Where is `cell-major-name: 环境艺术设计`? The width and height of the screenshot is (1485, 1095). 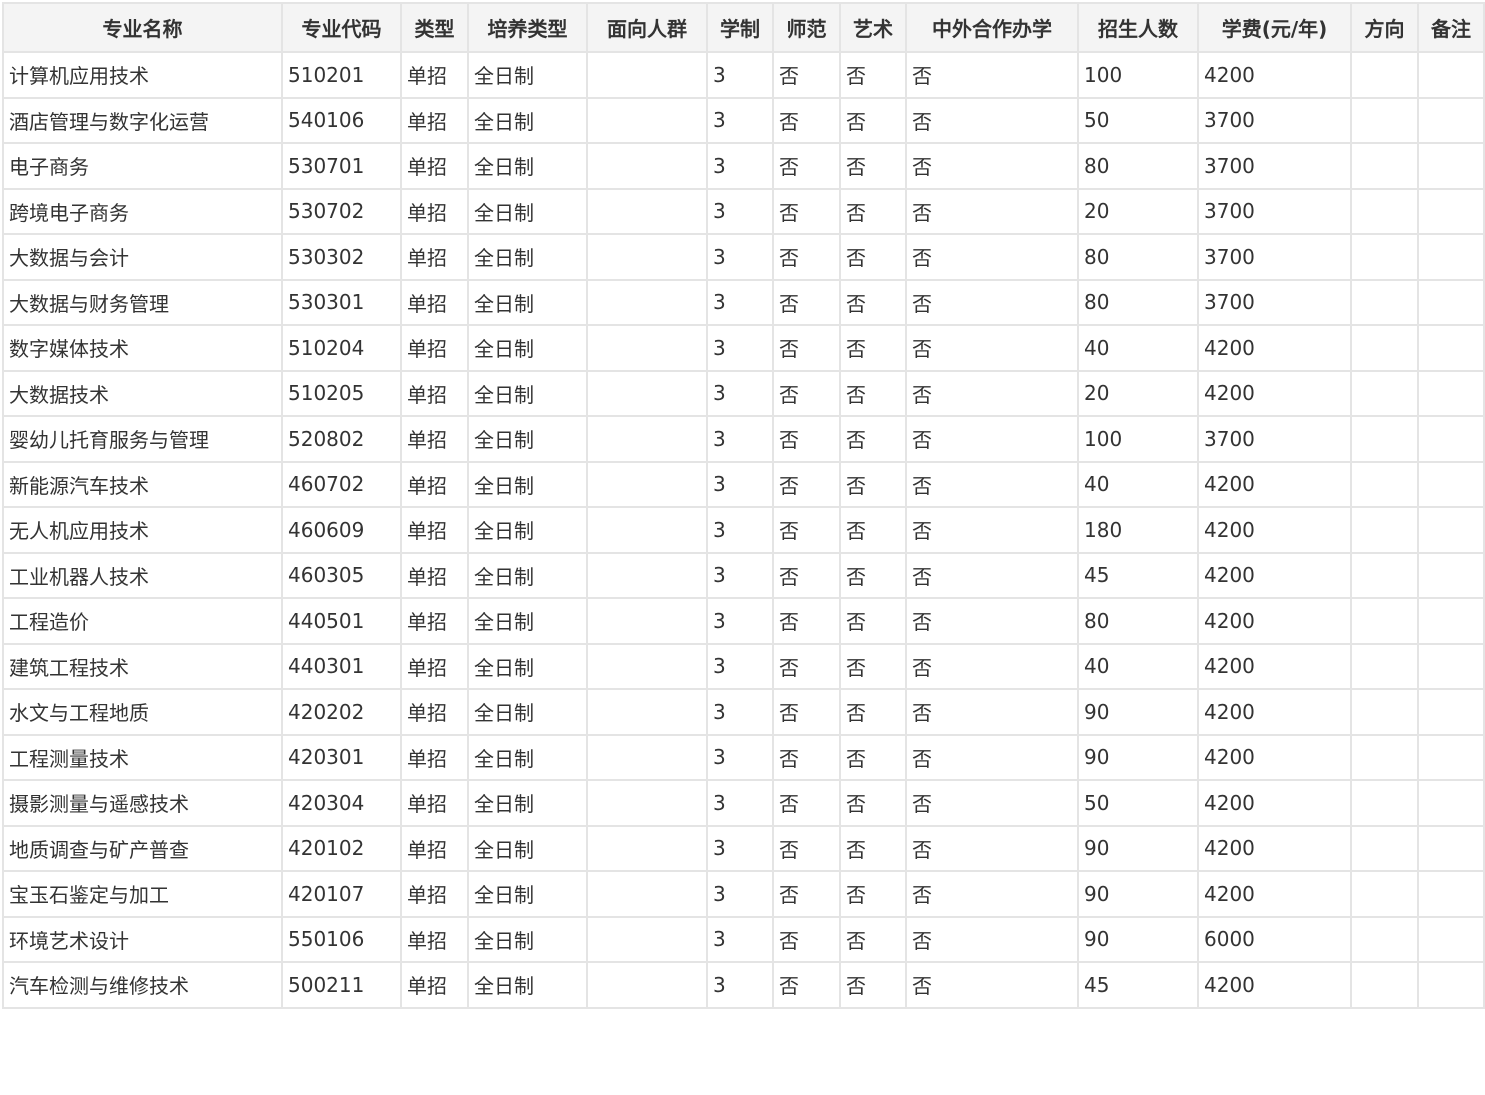
cell-major-name: 环境艺术设计 is located at coordinates (142, 939).